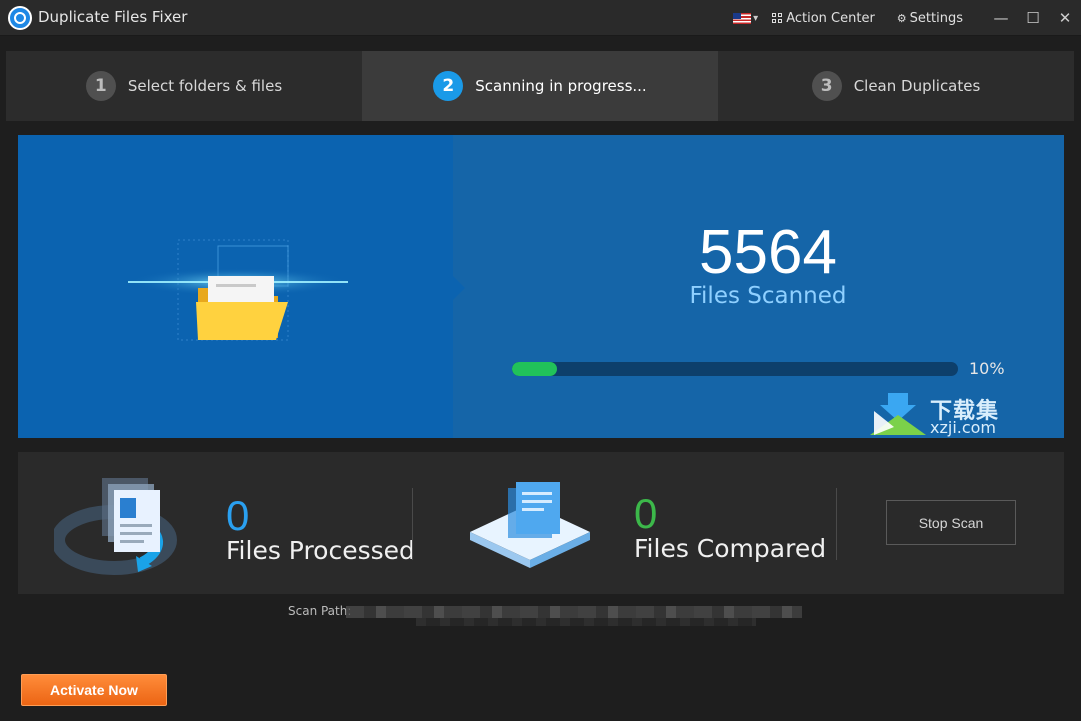 Image resolution: width=1081 pixels, height=721 pixels. I want to click on settings-label: Settings, so click(936, 18).